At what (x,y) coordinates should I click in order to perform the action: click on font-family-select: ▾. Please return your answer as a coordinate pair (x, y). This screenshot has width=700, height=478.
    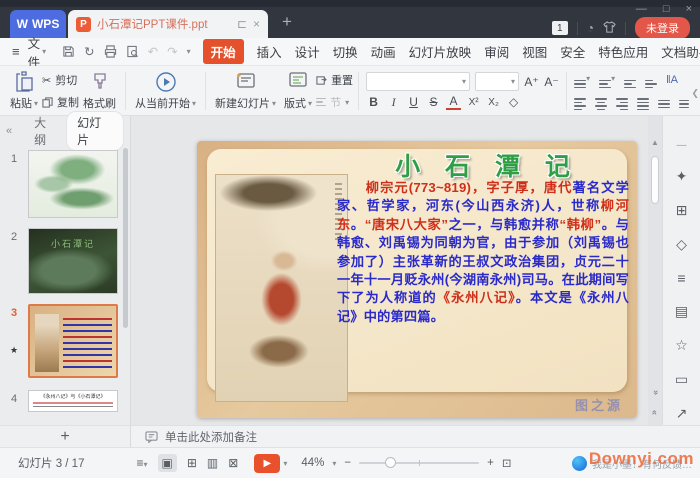
    Looking at the image, I should click on (418, 81).